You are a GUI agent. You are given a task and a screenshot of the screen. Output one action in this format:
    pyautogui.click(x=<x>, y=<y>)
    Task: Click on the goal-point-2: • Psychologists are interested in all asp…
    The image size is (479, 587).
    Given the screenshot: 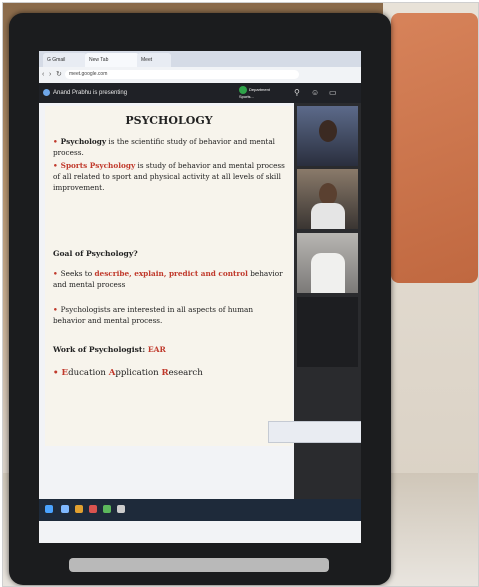 What is the action you would take?
    pyautogui.click(x=169, y=315)
    